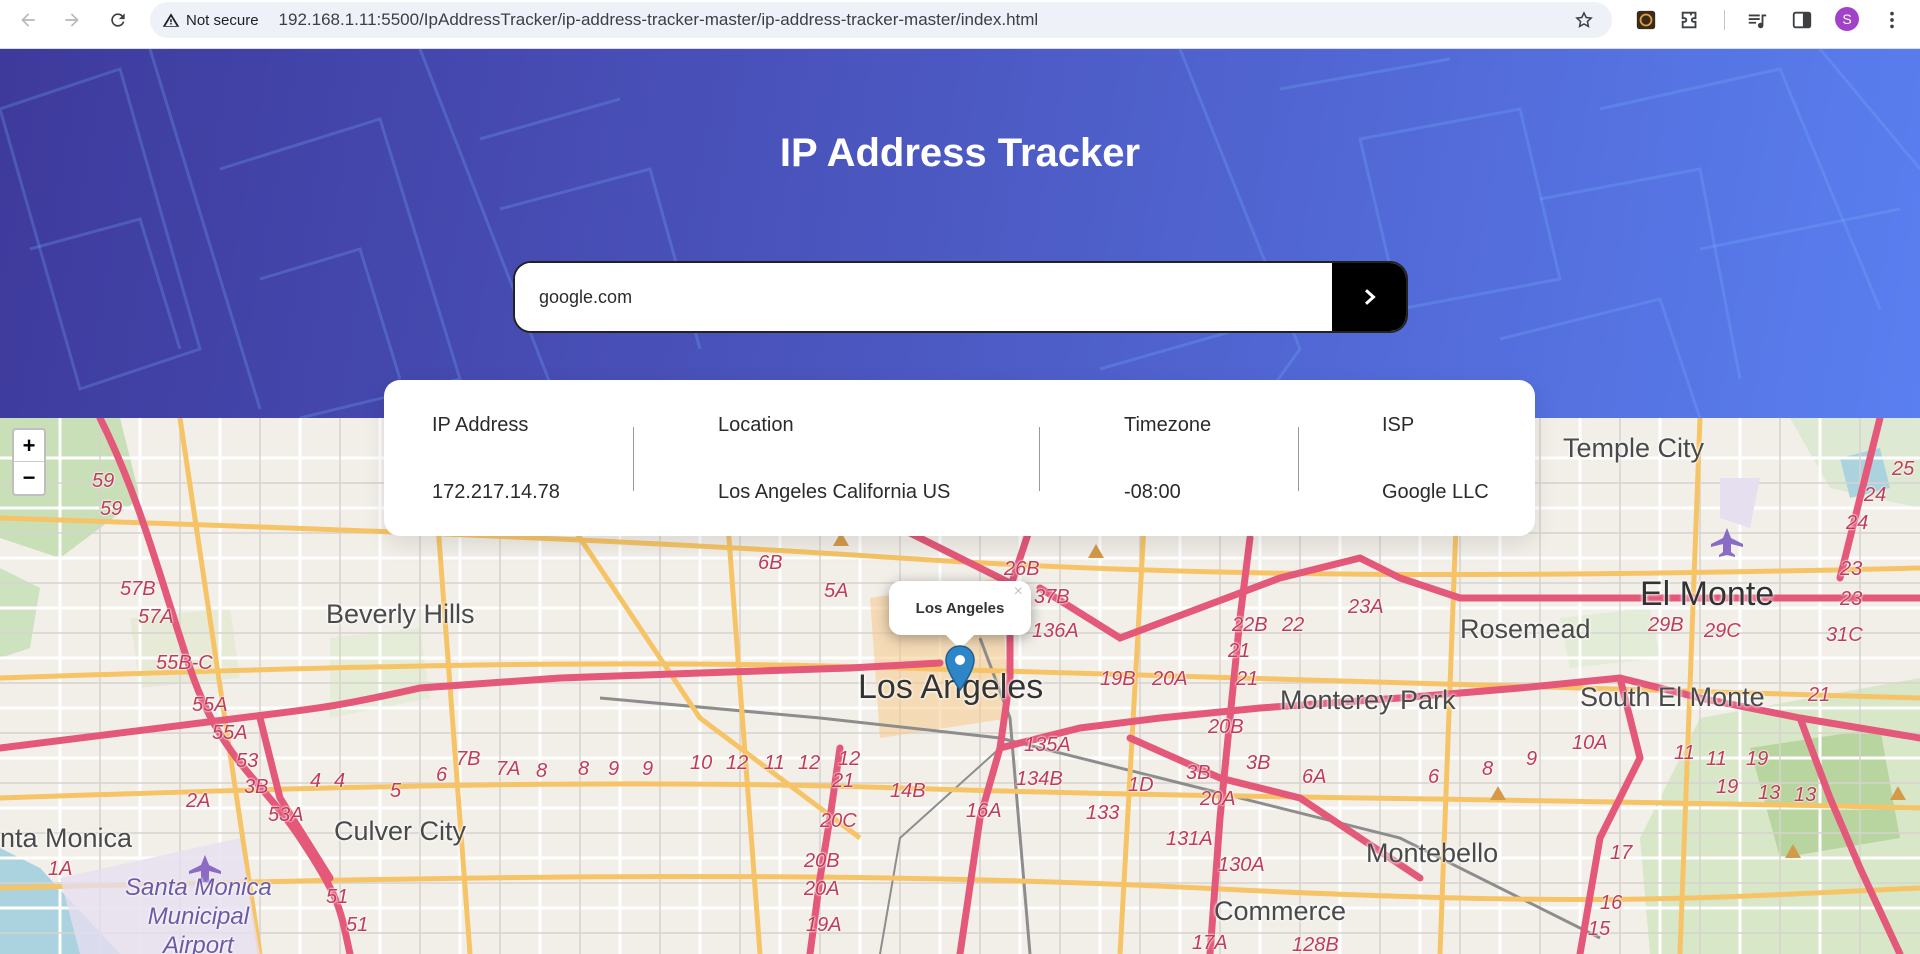 The image size is (1920, 954). Describe the element at coordinates (247, 761) in the screenshot. I see `road-label: 53` at that location.